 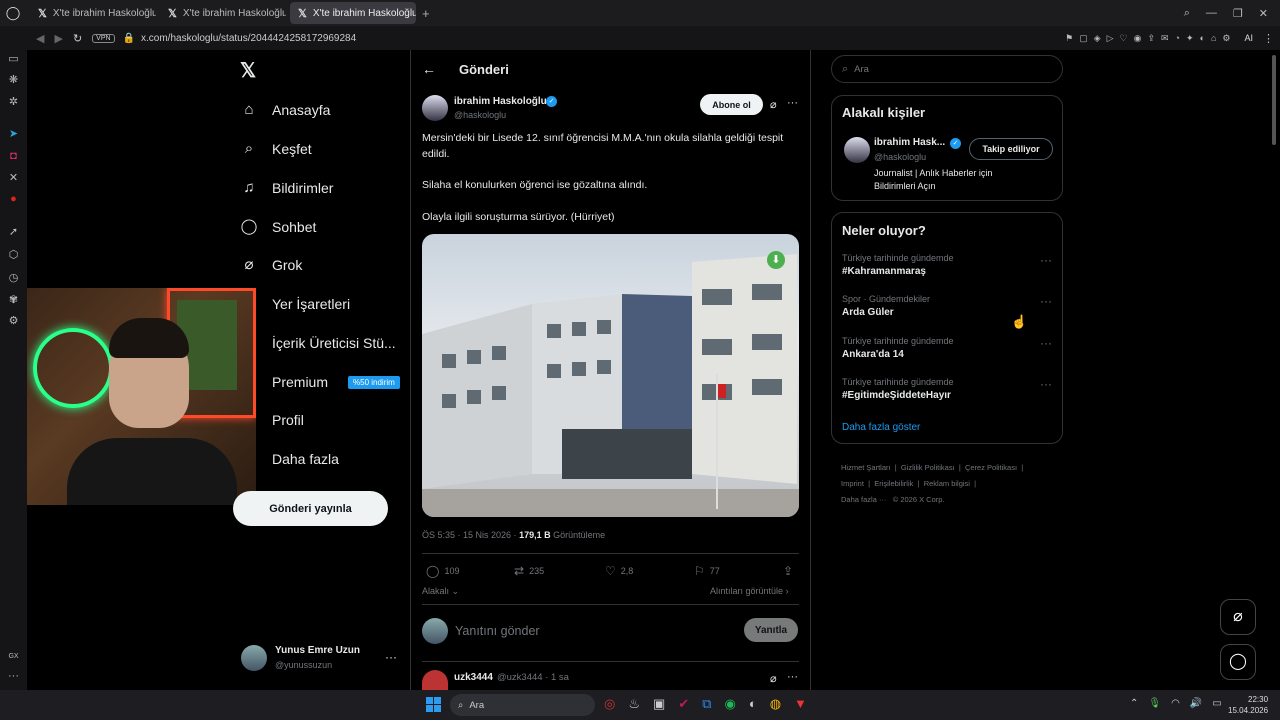 I want to click on clock: 22:30 15.04.2026, so click(x=1248, y=705).